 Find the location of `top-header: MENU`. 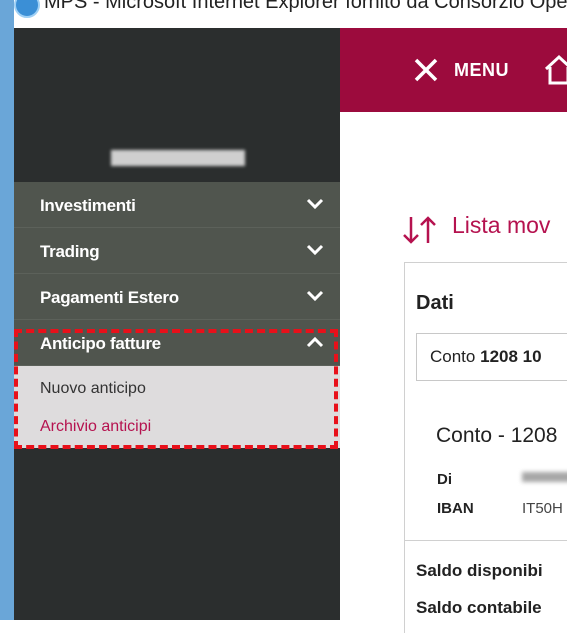

top-header: MENU is located at coordinates (453, 70).